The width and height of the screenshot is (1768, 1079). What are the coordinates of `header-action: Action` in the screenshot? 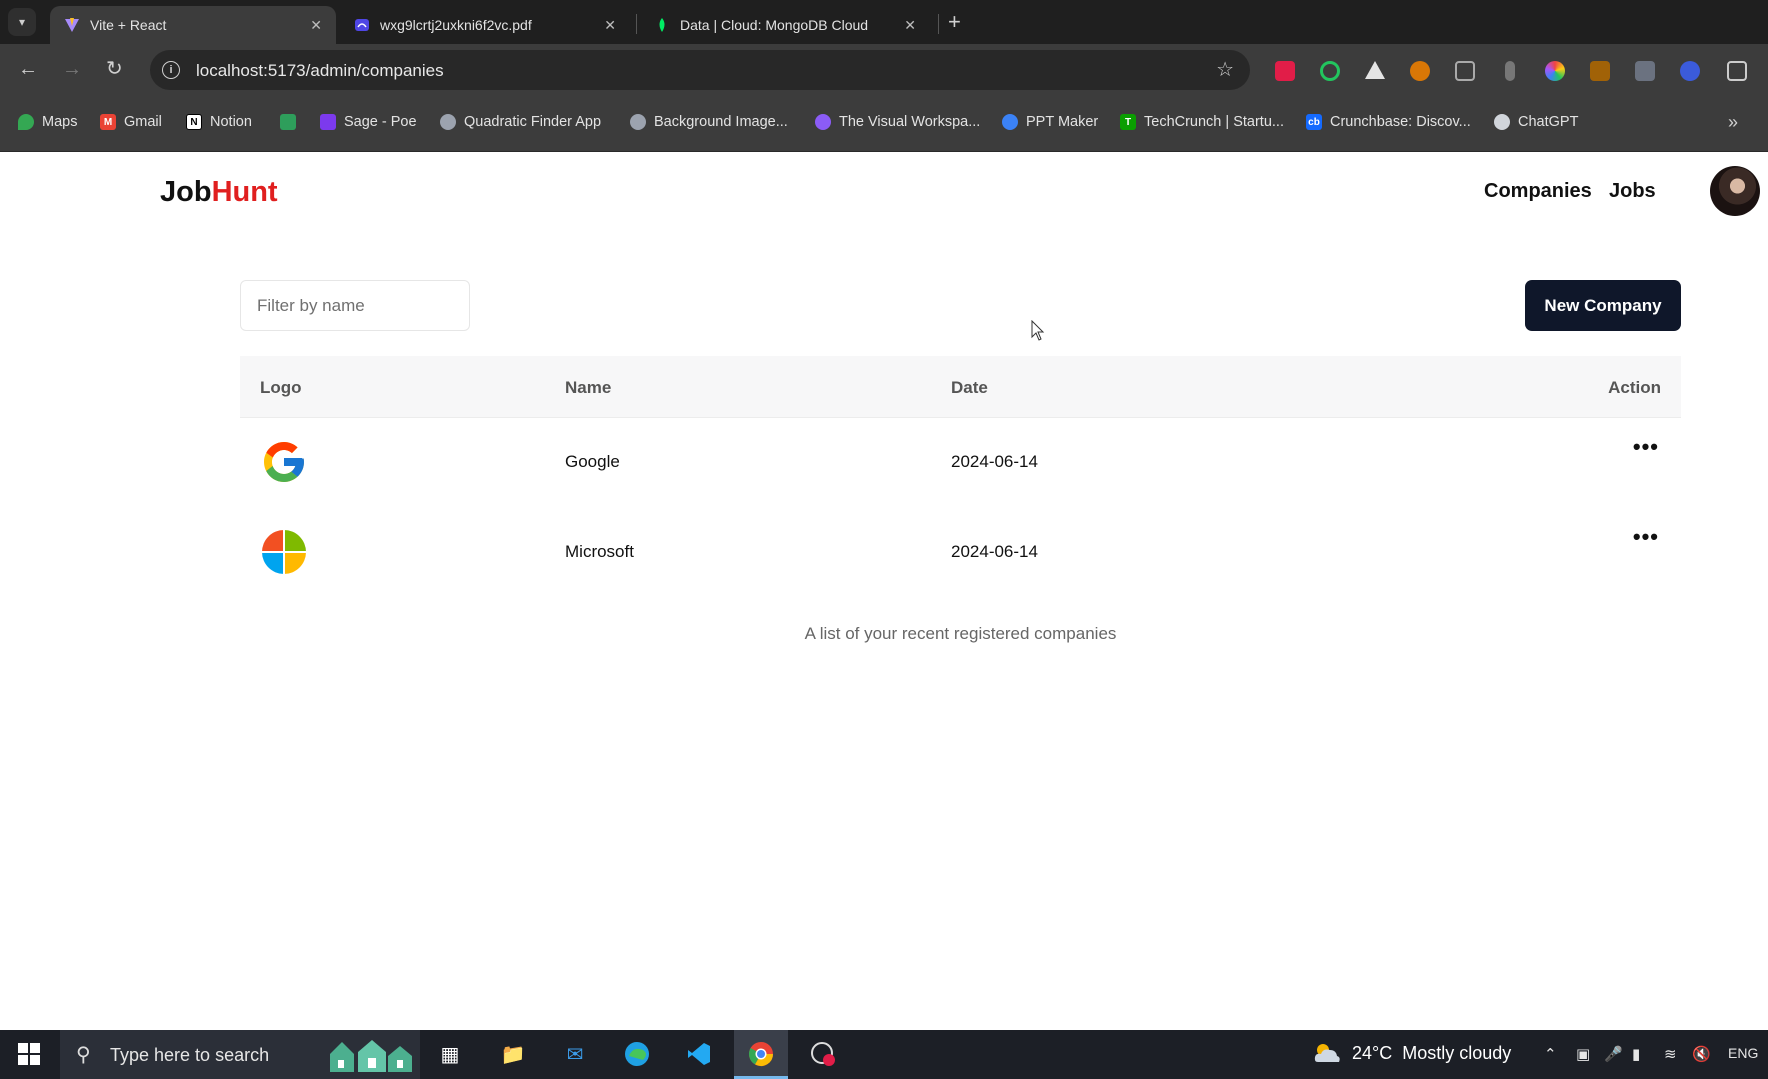 It's located at (1634, 387).